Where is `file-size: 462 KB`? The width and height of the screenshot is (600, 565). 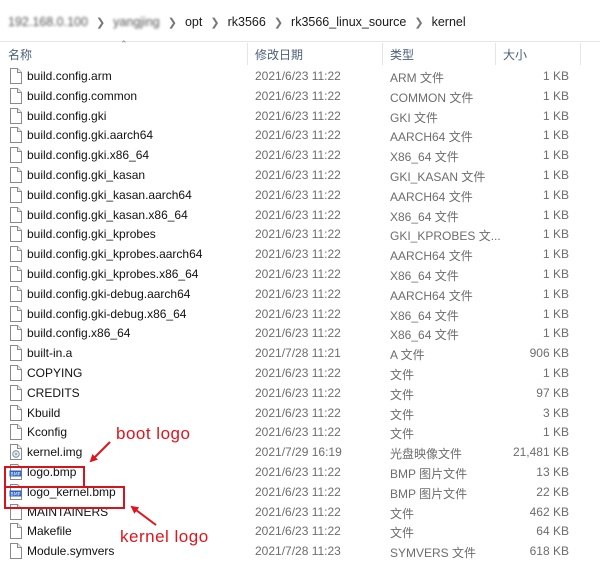
file-size: 462 KB is located at coordinates (549, 511).